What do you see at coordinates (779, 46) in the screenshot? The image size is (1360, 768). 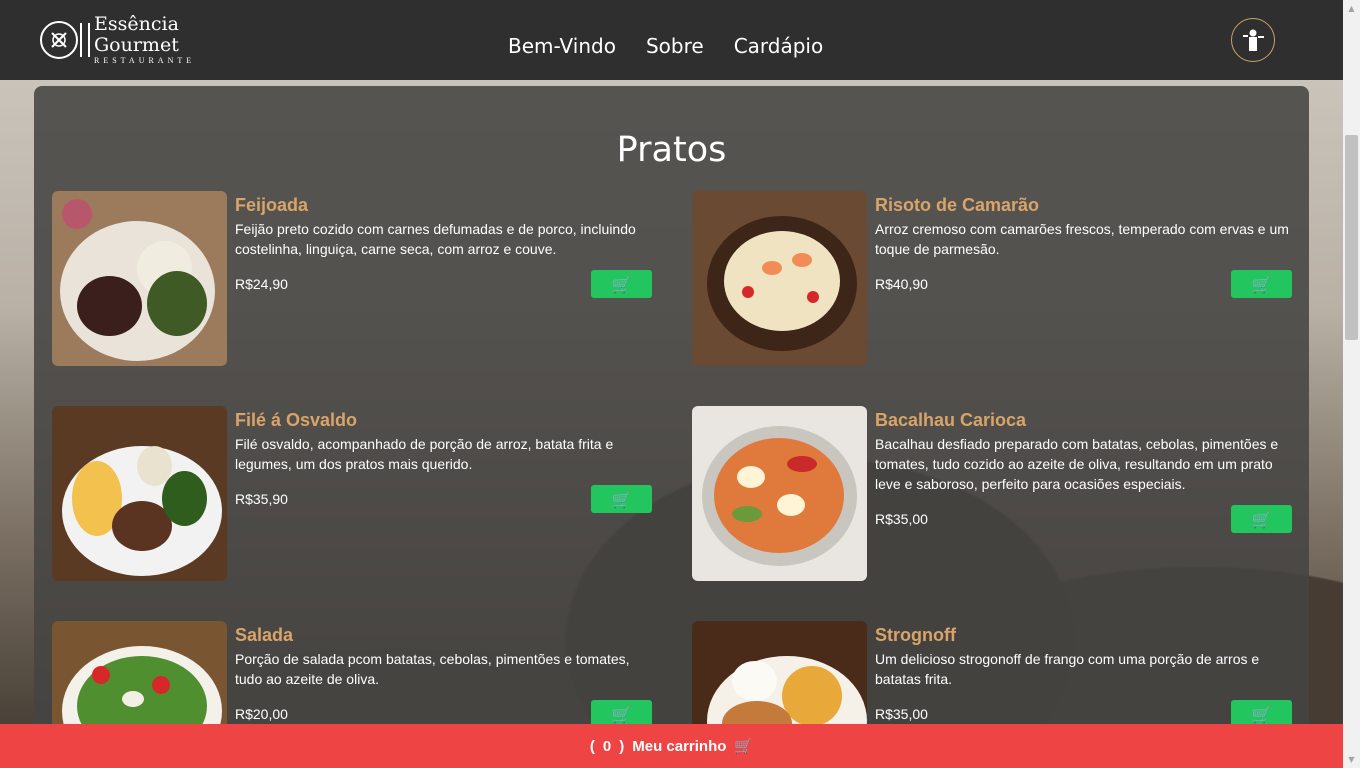 I see `nav-link-cardapio: Cardápio` at bounding box center [779, 46].